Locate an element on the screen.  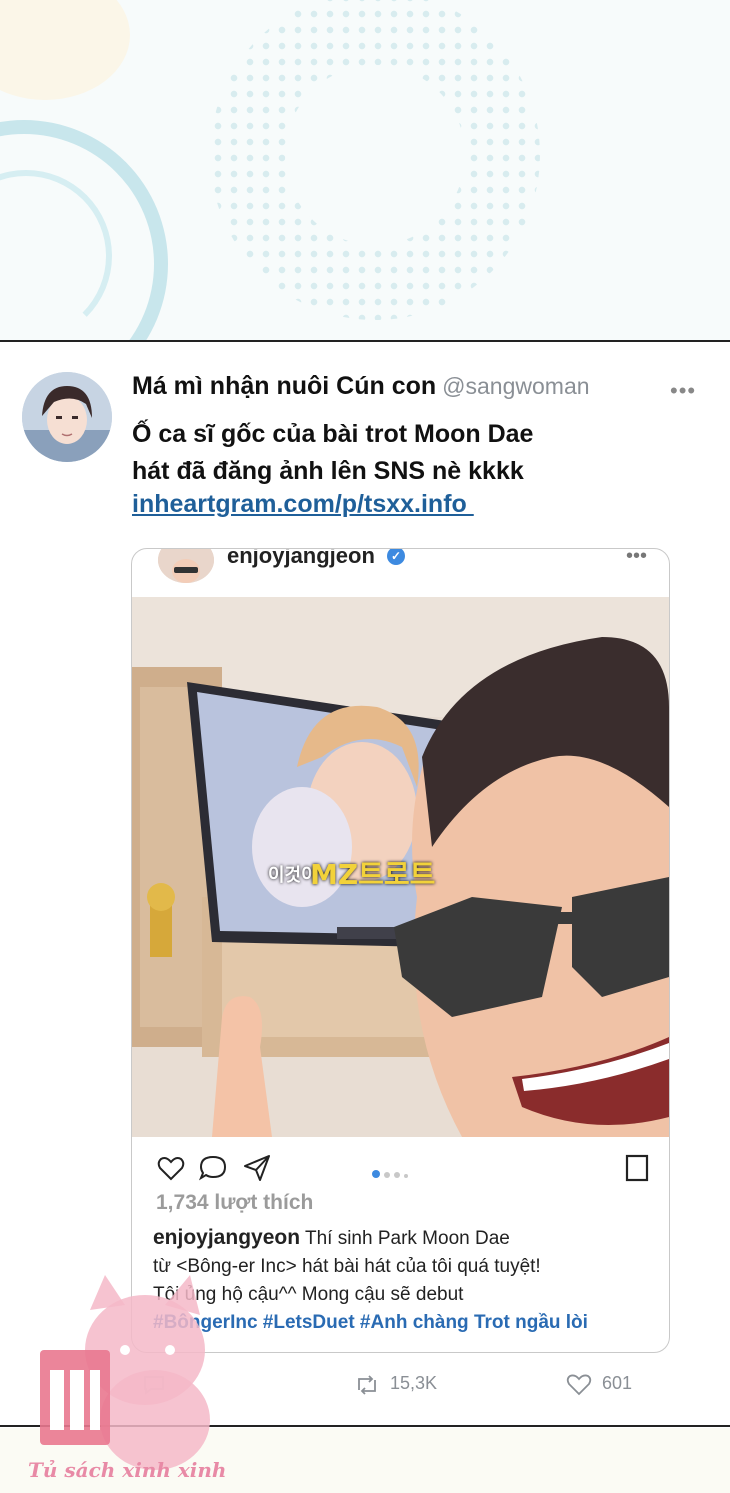
author-handle: @sangwoman is located at coordinates (515, 386).